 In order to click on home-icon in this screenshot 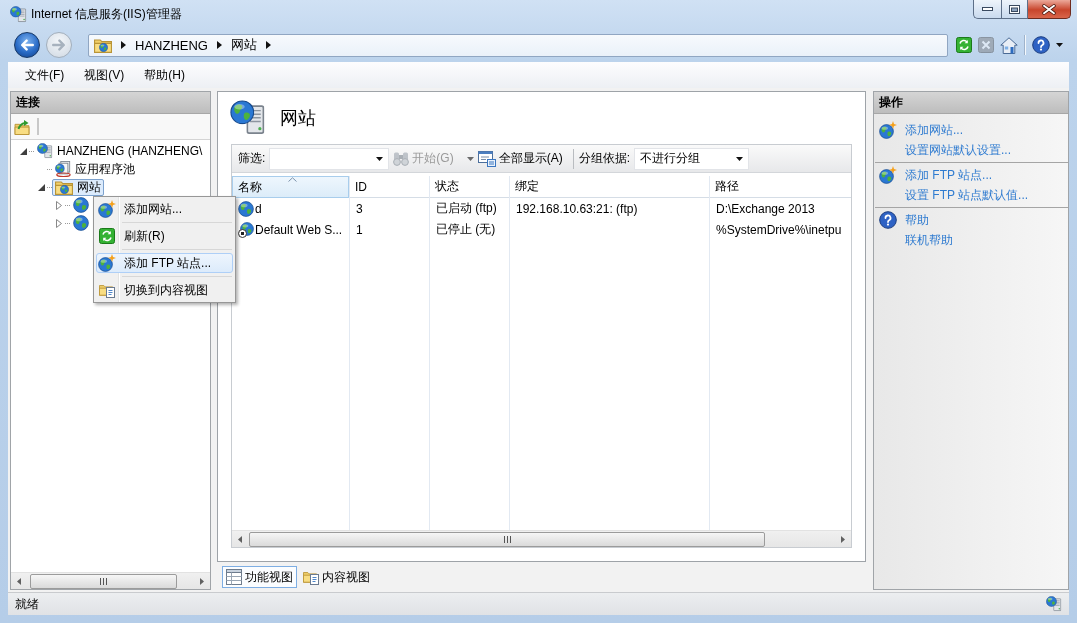, I will do `click(1009, 45)`.